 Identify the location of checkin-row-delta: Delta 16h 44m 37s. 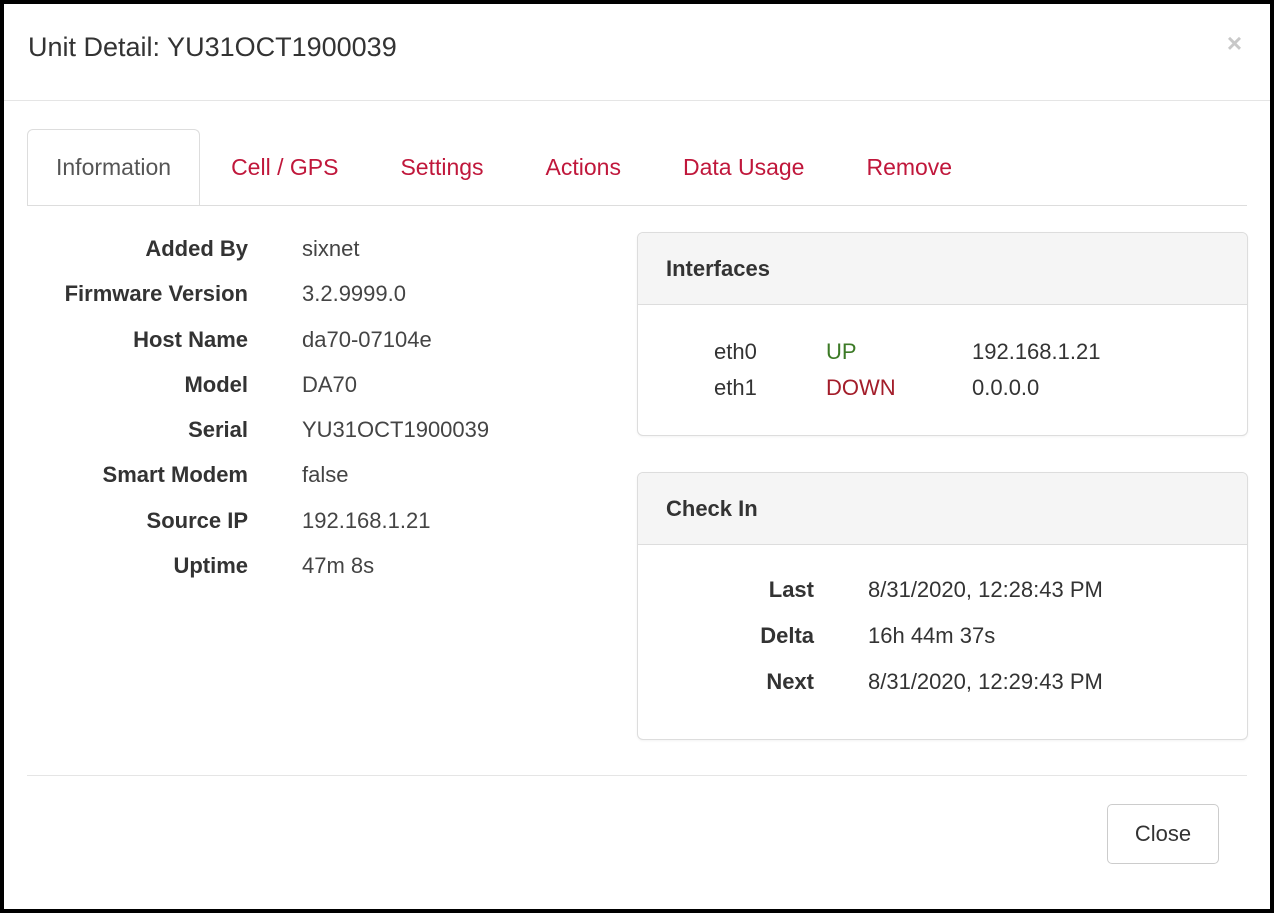
(920, 646).